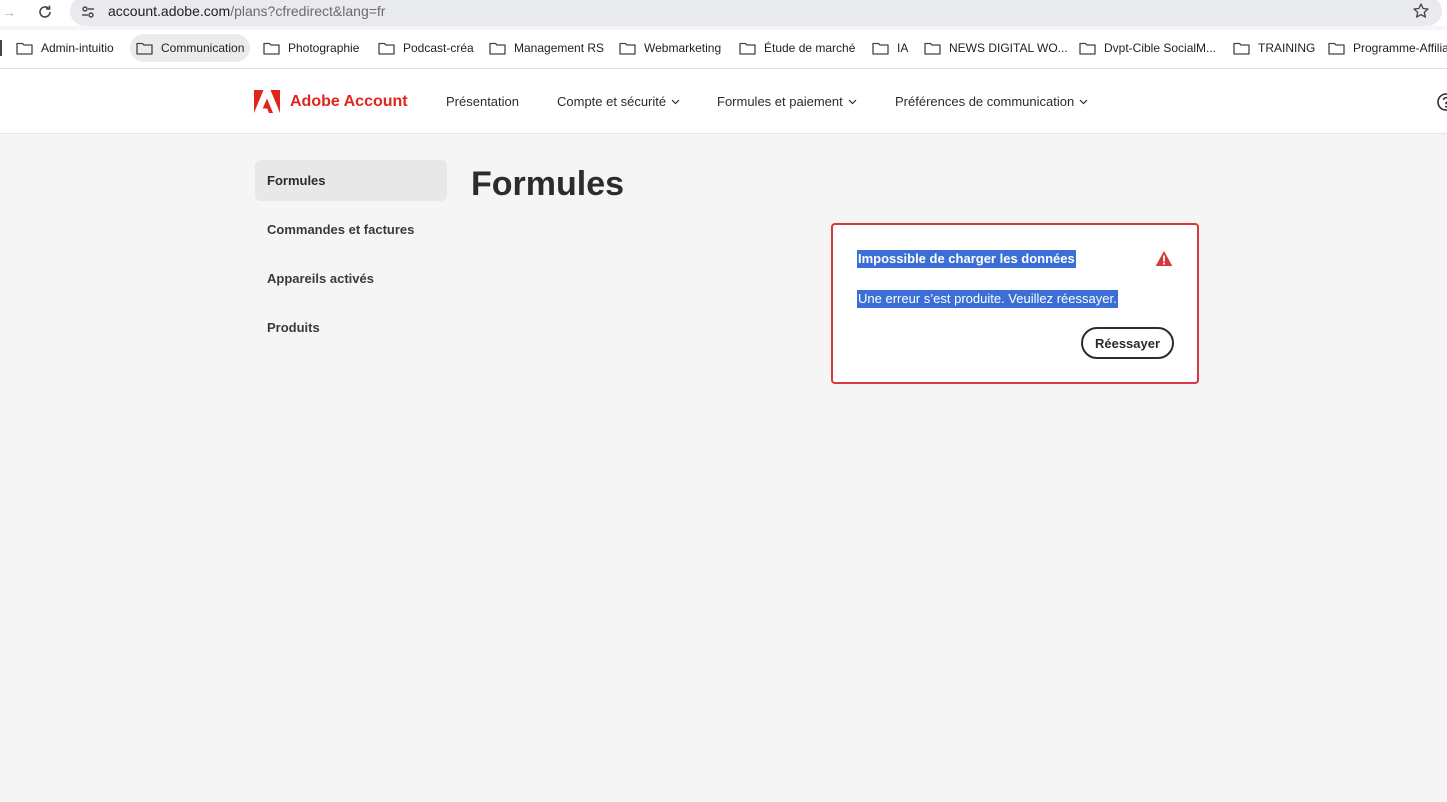 The width and height of the screenshot is (1447, 802). Describe the element at coordinates (683, 48) in the screenshot. I see `bookmark-label: Webmarketing` at that location.